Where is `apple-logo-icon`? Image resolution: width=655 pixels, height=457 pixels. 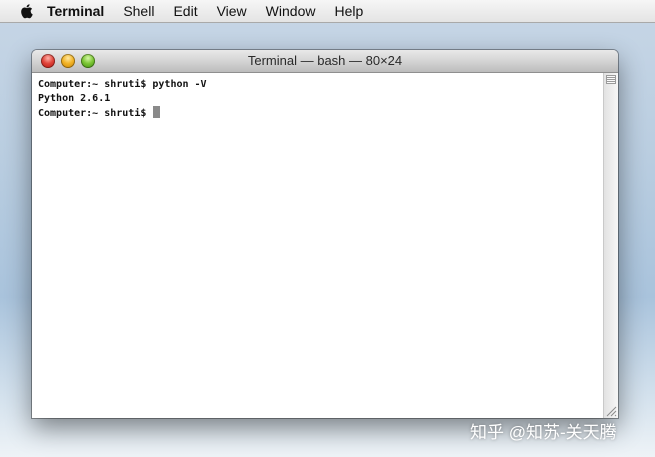
apple-logo-icon is located at coordinates (26, 11).